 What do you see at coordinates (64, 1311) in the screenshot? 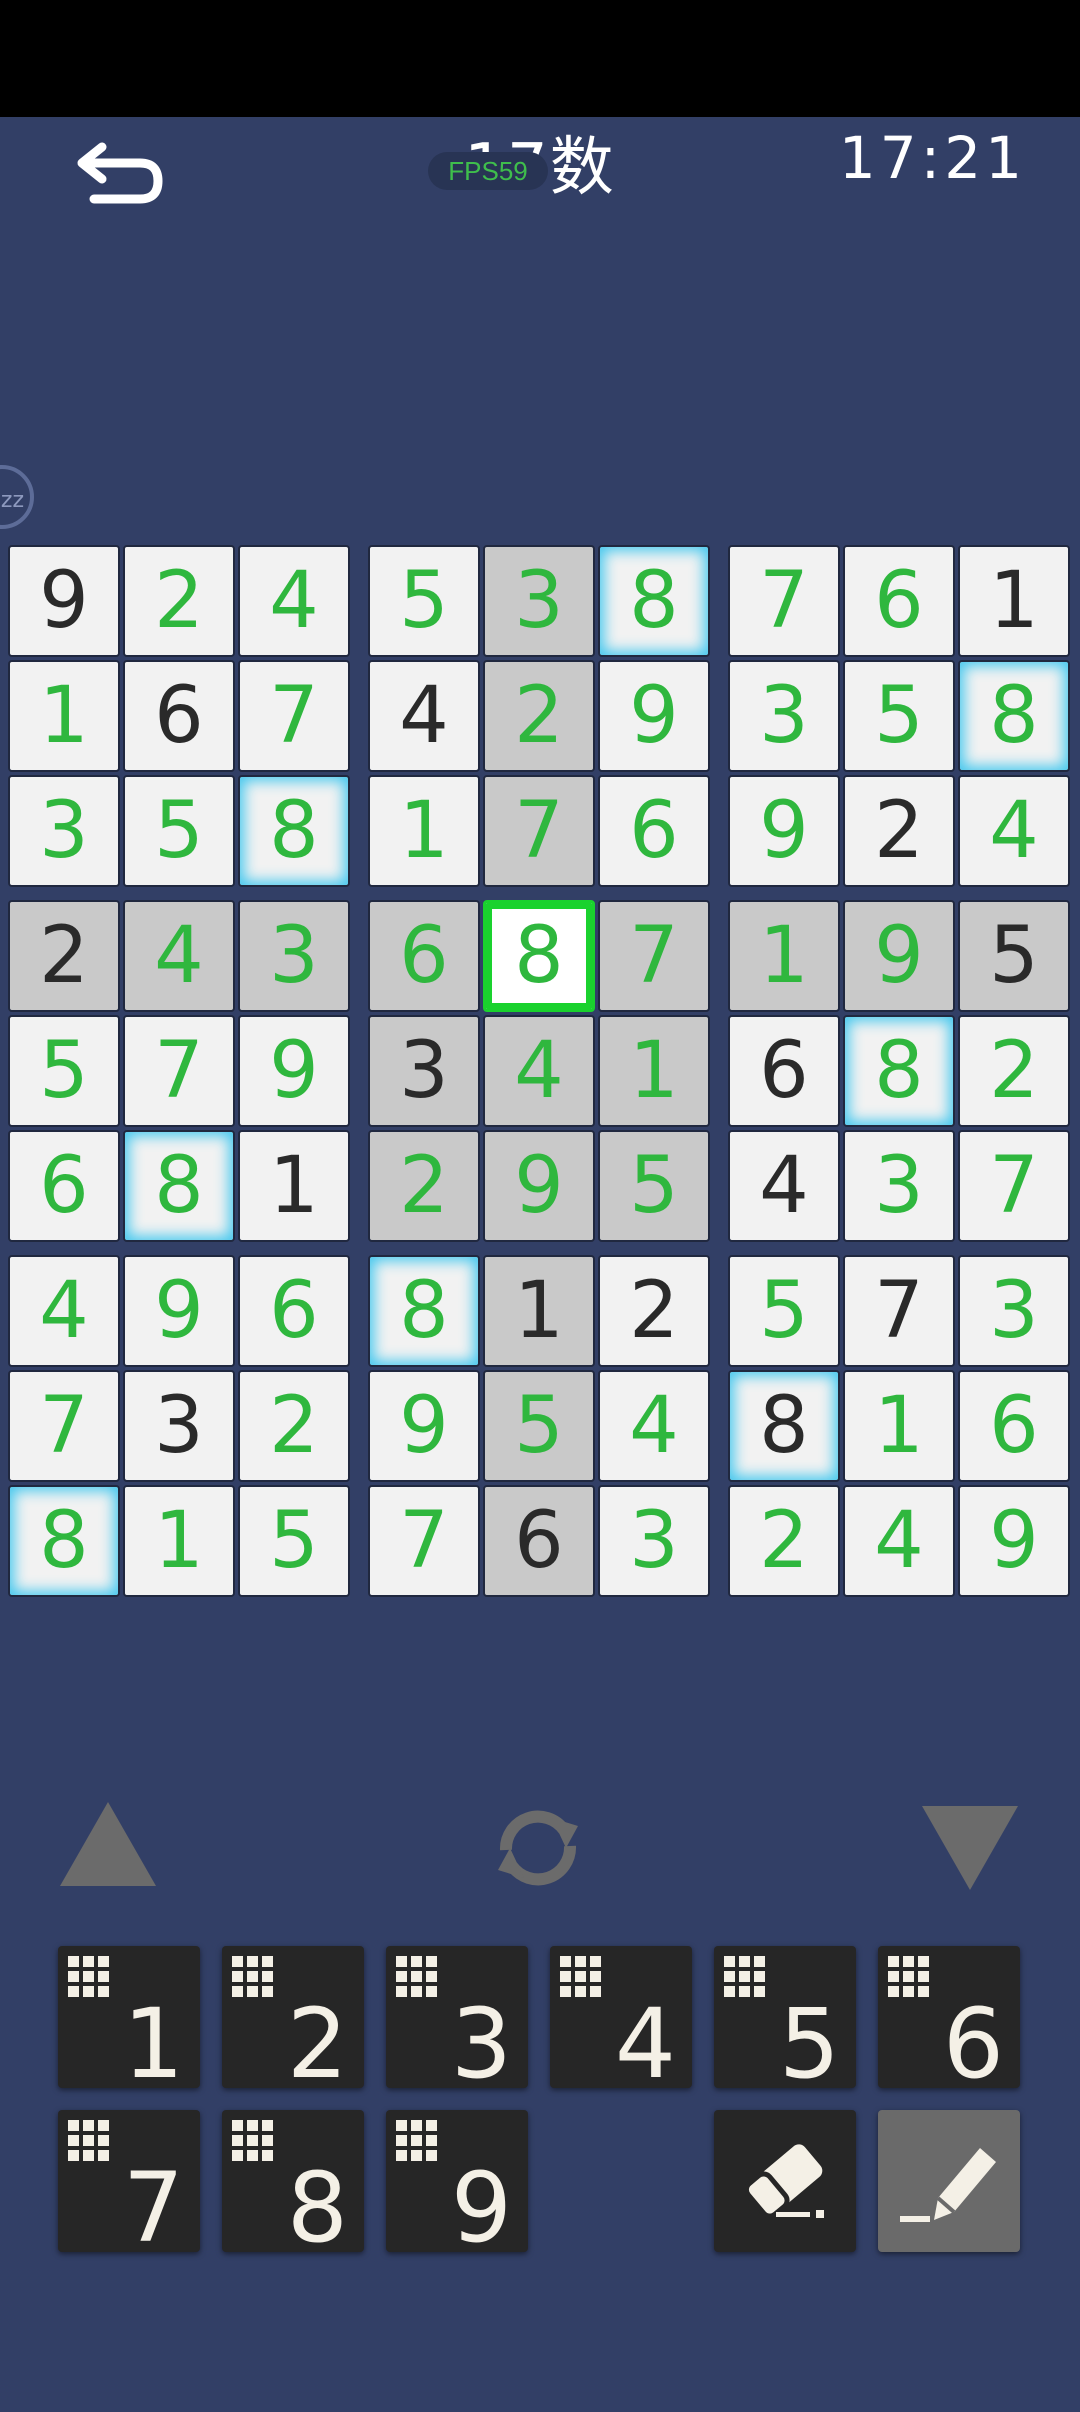
I see `sudoku-cell-r7c1: 4` at bounding box center [64, 1311].